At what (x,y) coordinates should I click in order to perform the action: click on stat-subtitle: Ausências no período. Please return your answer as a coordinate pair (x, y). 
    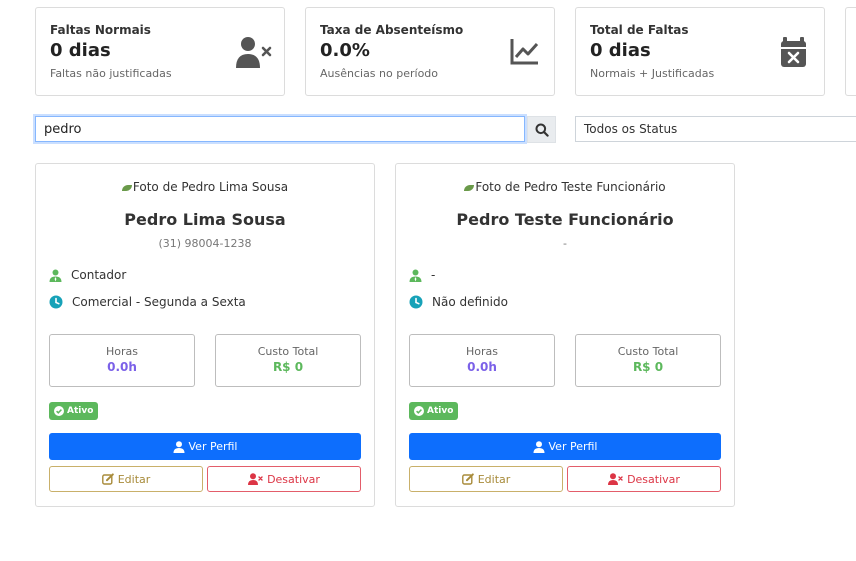
    Looking at the image, I should click on (379, 73).